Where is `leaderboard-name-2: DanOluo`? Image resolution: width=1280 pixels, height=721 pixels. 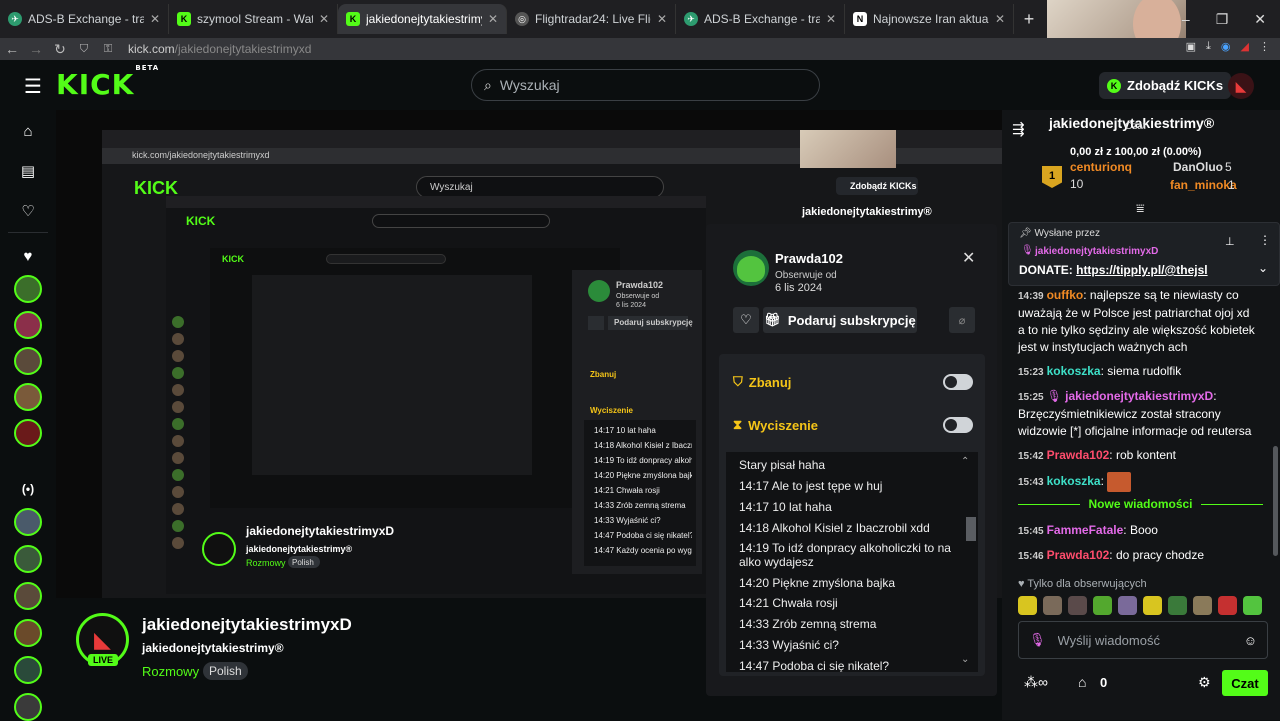 leaderboard-name-2: DanOluo is located at coordinates (1198, 167).